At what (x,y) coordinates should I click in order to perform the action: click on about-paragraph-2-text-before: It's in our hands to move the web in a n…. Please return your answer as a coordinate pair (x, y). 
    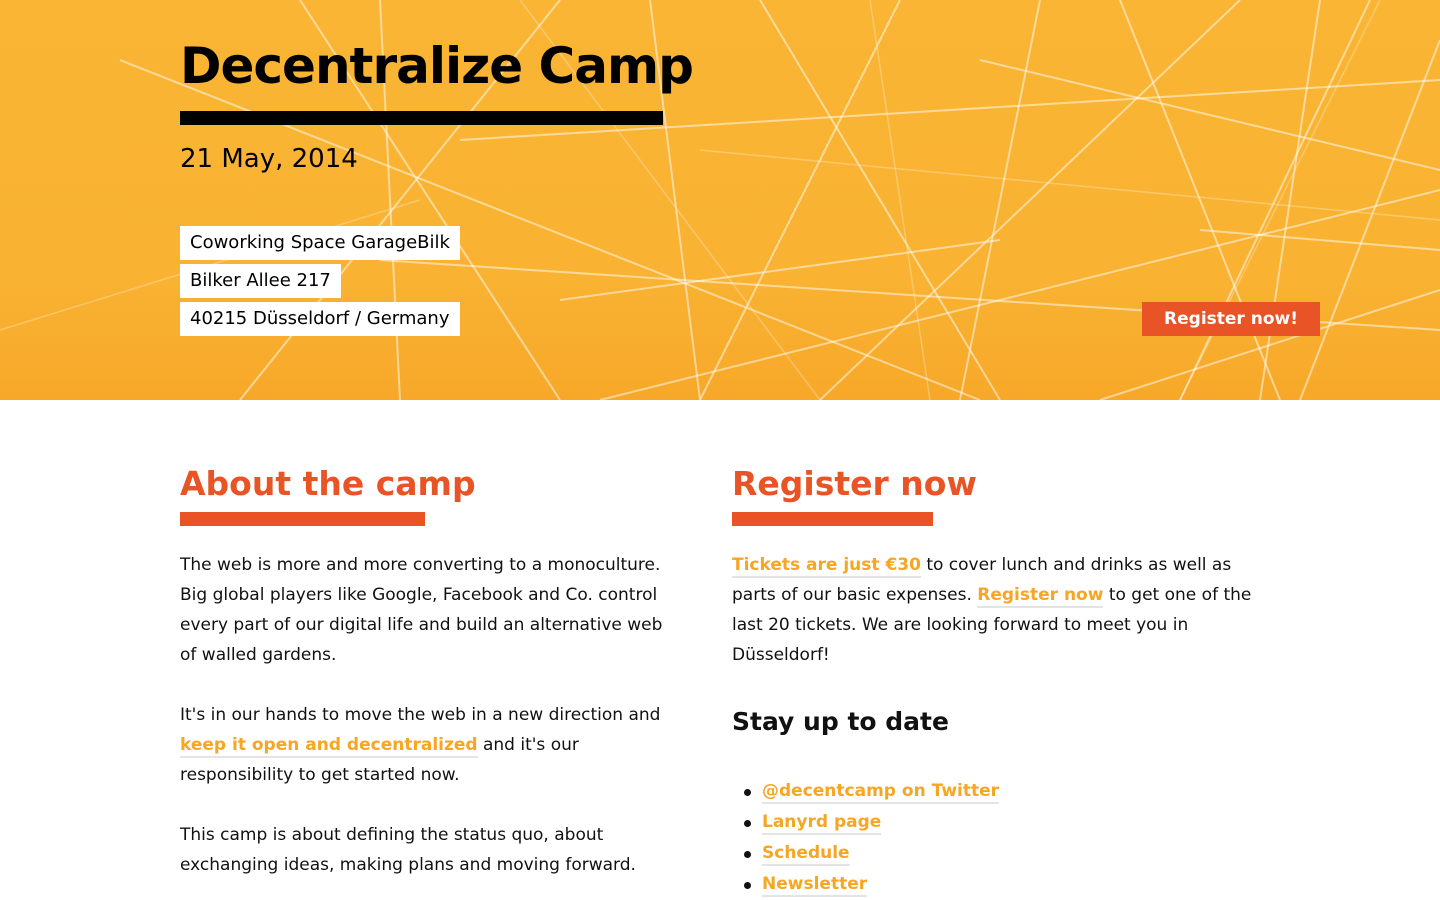
    Looking at the image, I should click on (420, 715).